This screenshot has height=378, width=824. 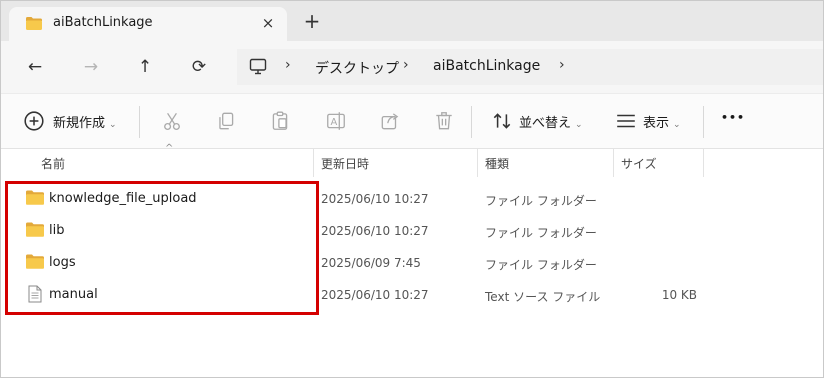 I want to click on column-header-type: 種類, so click(x=497, y=163).